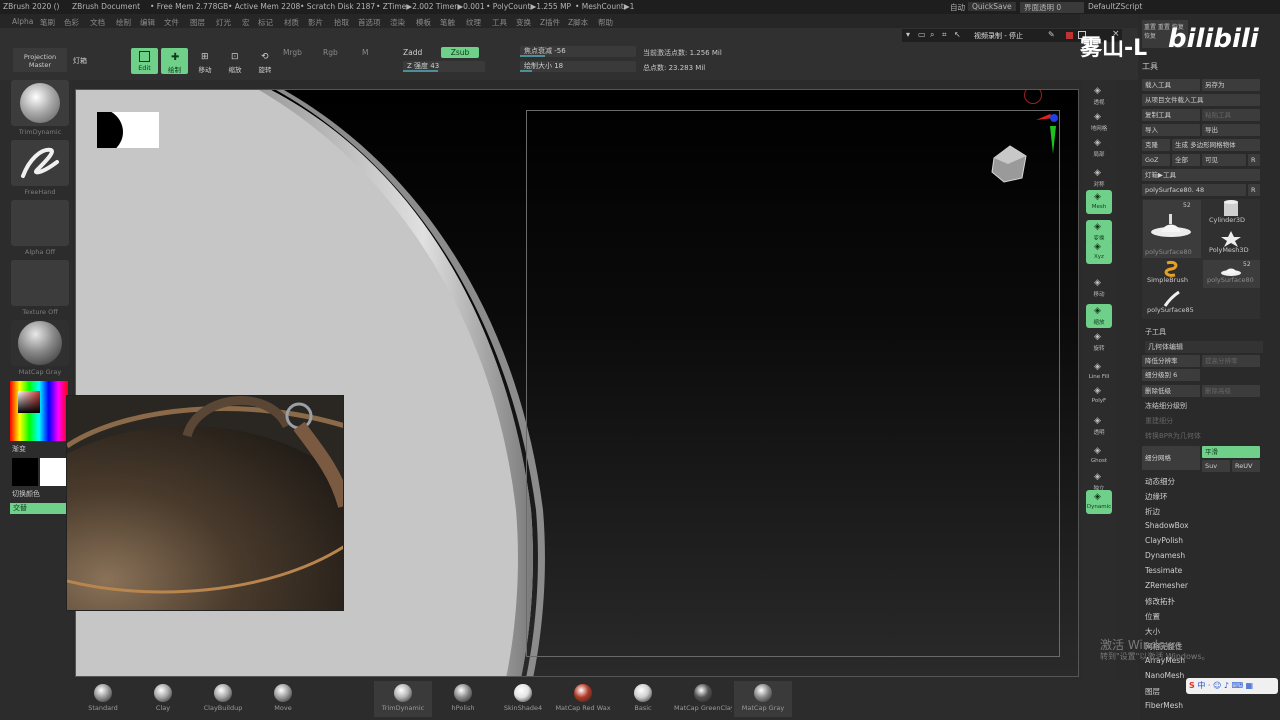 This screenshot has height=720, width=1280. Describe the element at coordinates (223, 22) in the screenshot. I see `menu-item: 灯光` at that location.